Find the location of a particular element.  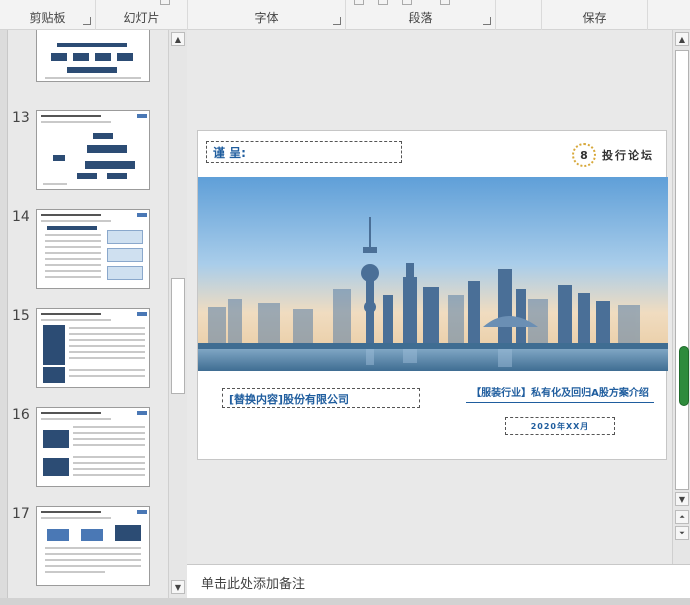

thumbnail-scrollbar: ▲ ▼ is located at coordinates (177, 314).